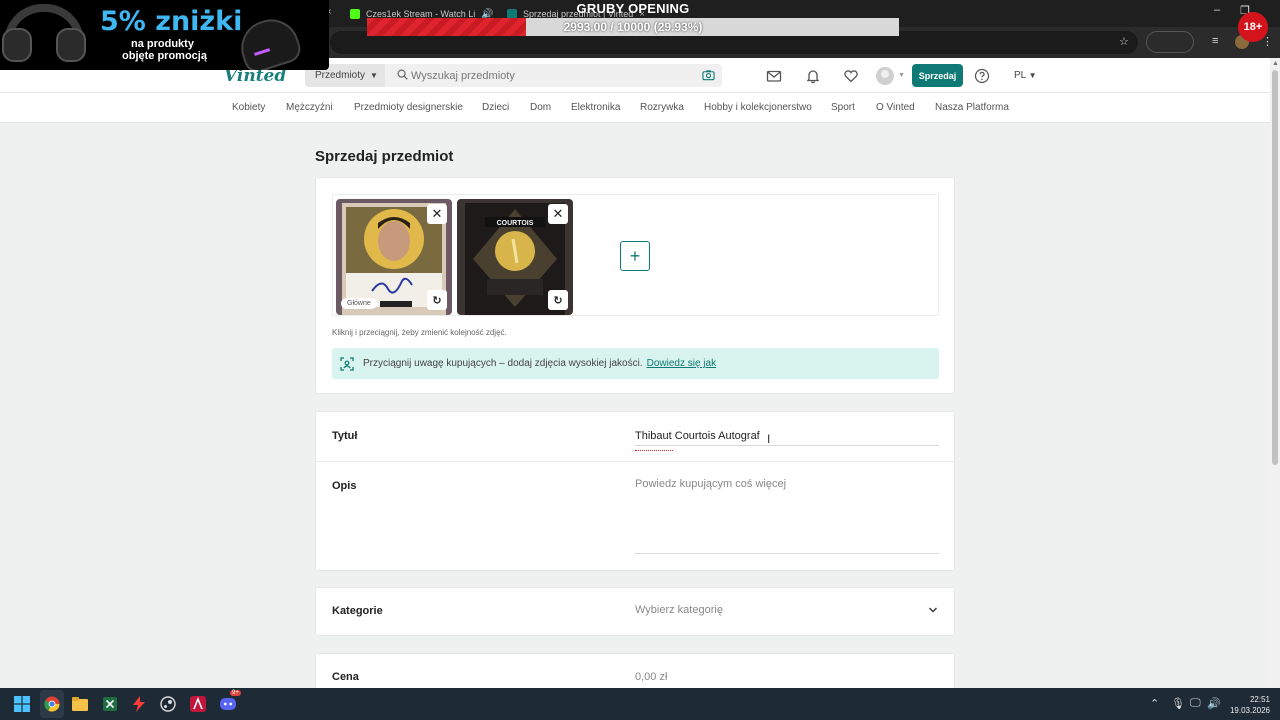 The image size is (1280, 720). I want to click on inbox-mail-icon, so click(774, 76).